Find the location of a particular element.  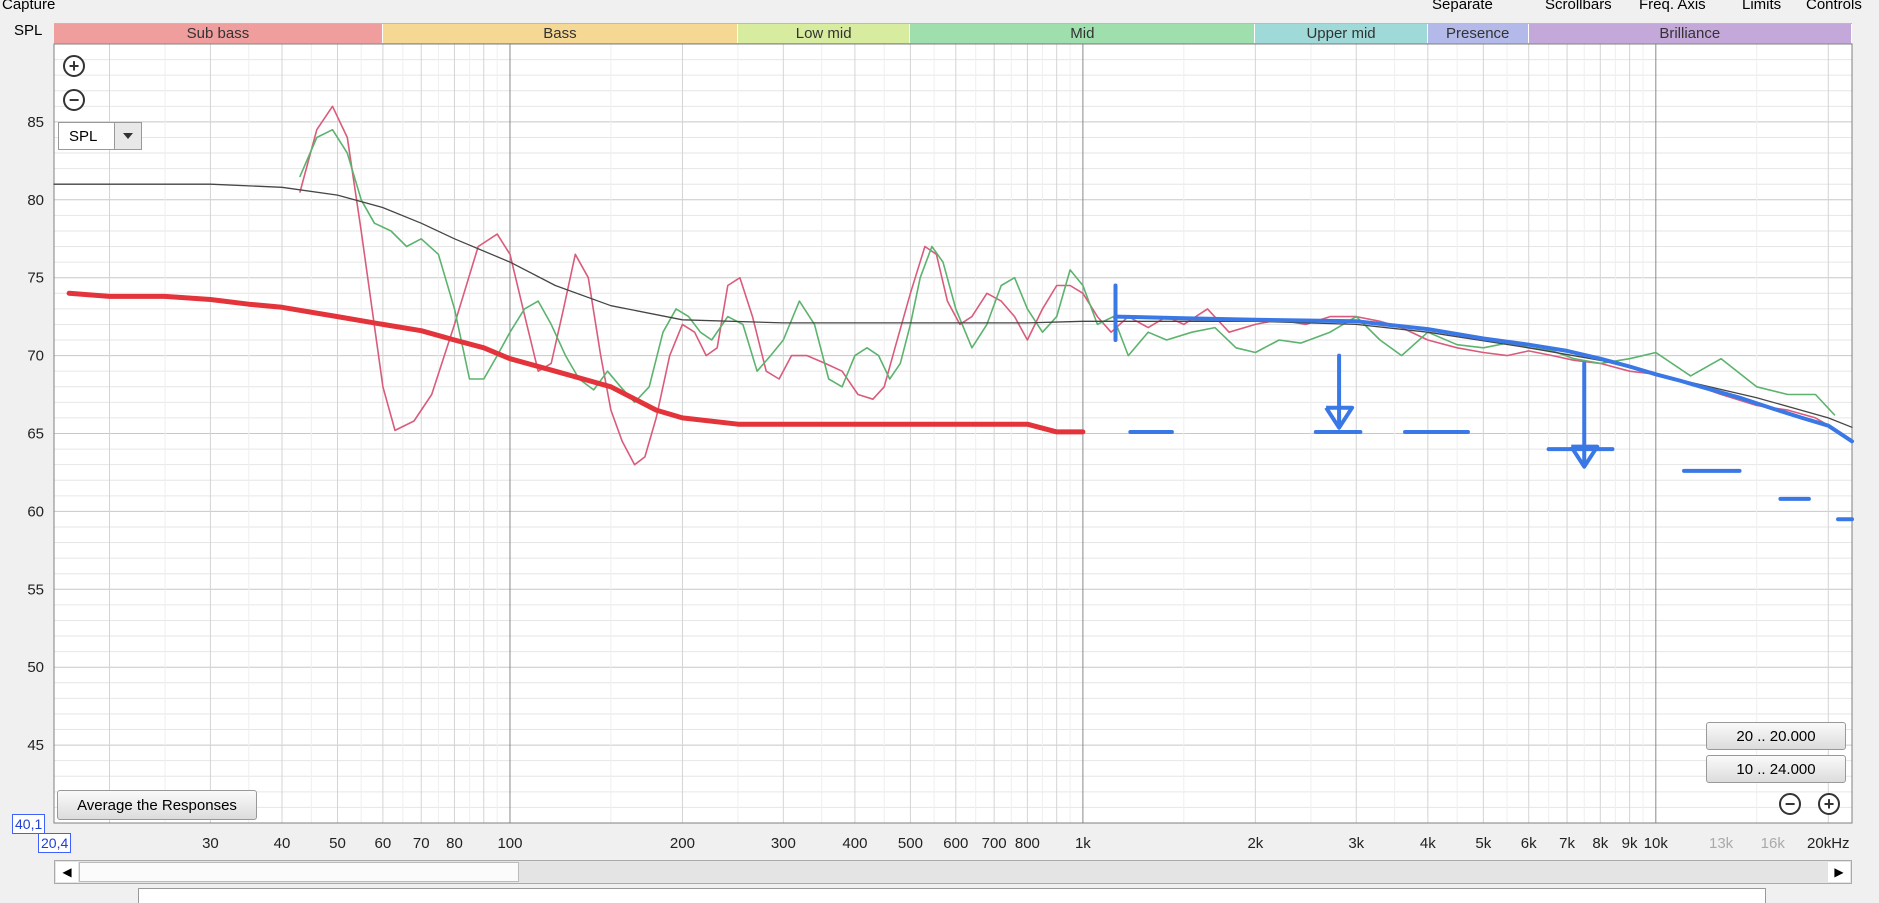

x-tick-label: 50 is located at coordinates (337, 843).